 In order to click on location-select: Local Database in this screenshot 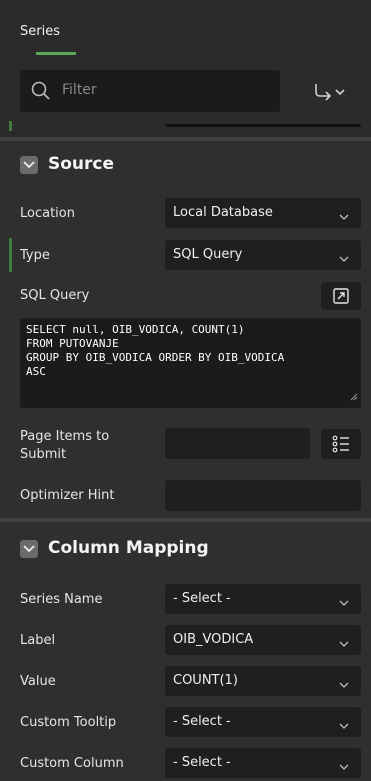, I will do `click(263, 213)`.